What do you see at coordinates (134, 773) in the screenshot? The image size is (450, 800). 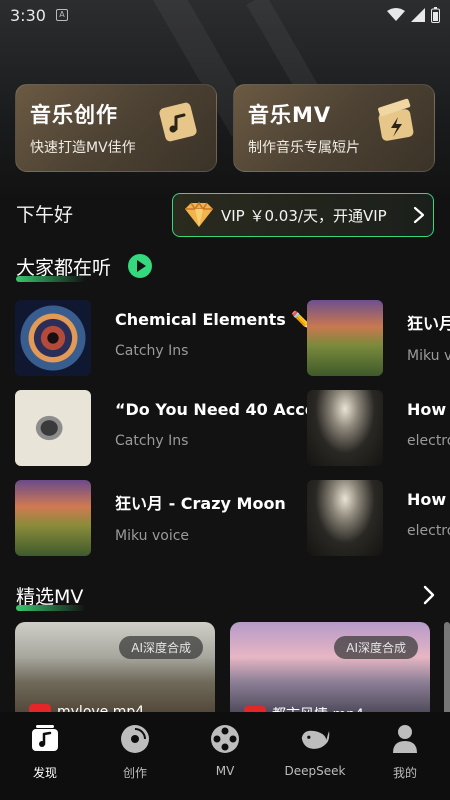 I see `nav-label: 创作` at bounding box center [134, 773].